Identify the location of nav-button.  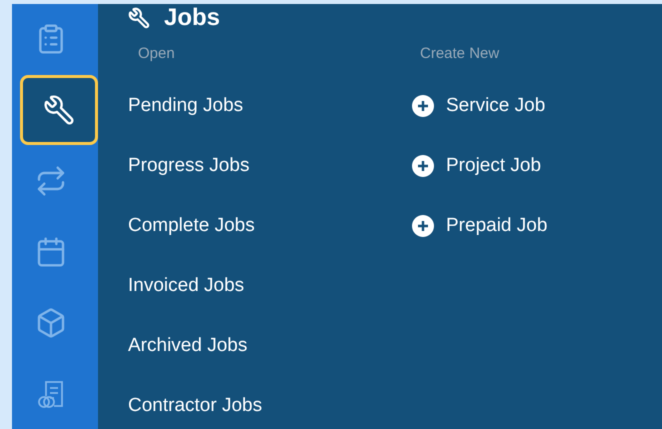
(59, 110).